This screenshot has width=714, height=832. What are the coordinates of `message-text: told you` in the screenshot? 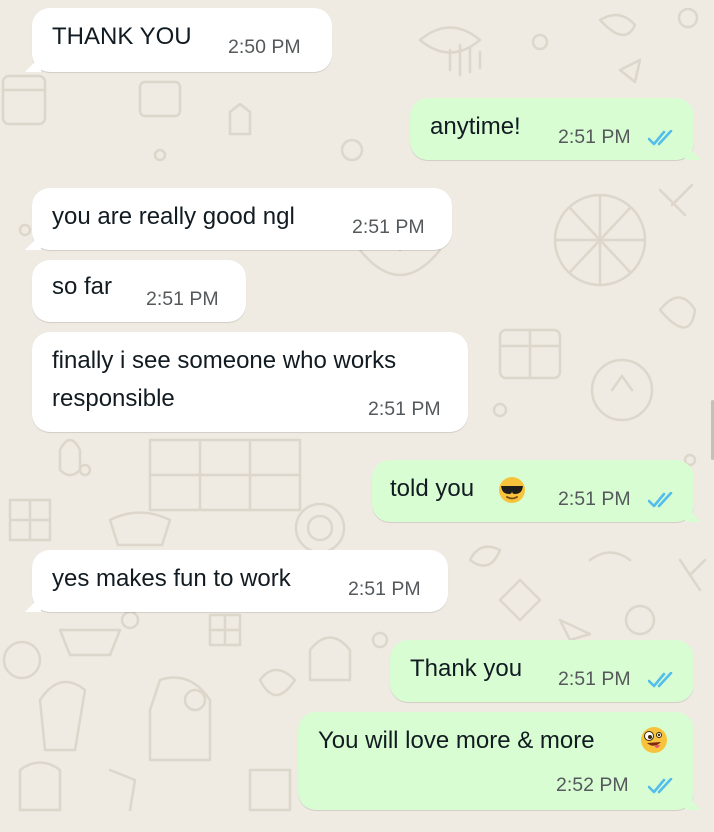 It's located at (432, 488).